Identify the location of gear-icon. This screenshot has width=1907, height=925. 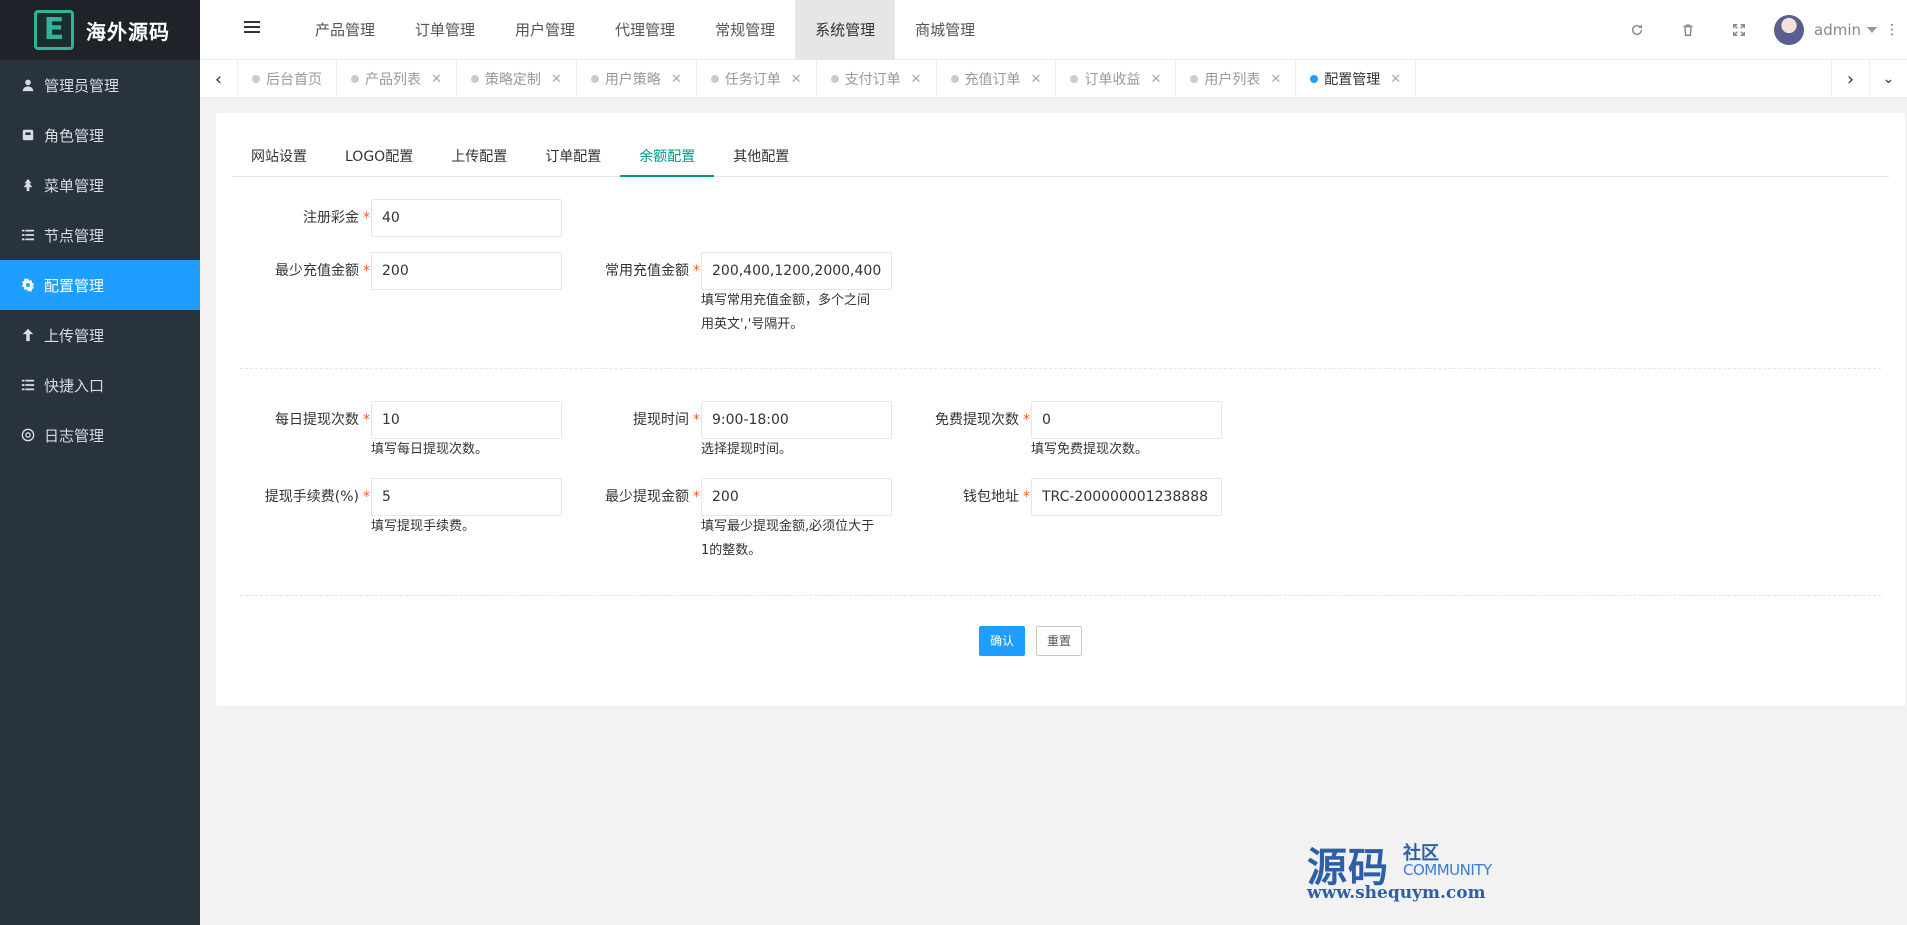
(28, 285).